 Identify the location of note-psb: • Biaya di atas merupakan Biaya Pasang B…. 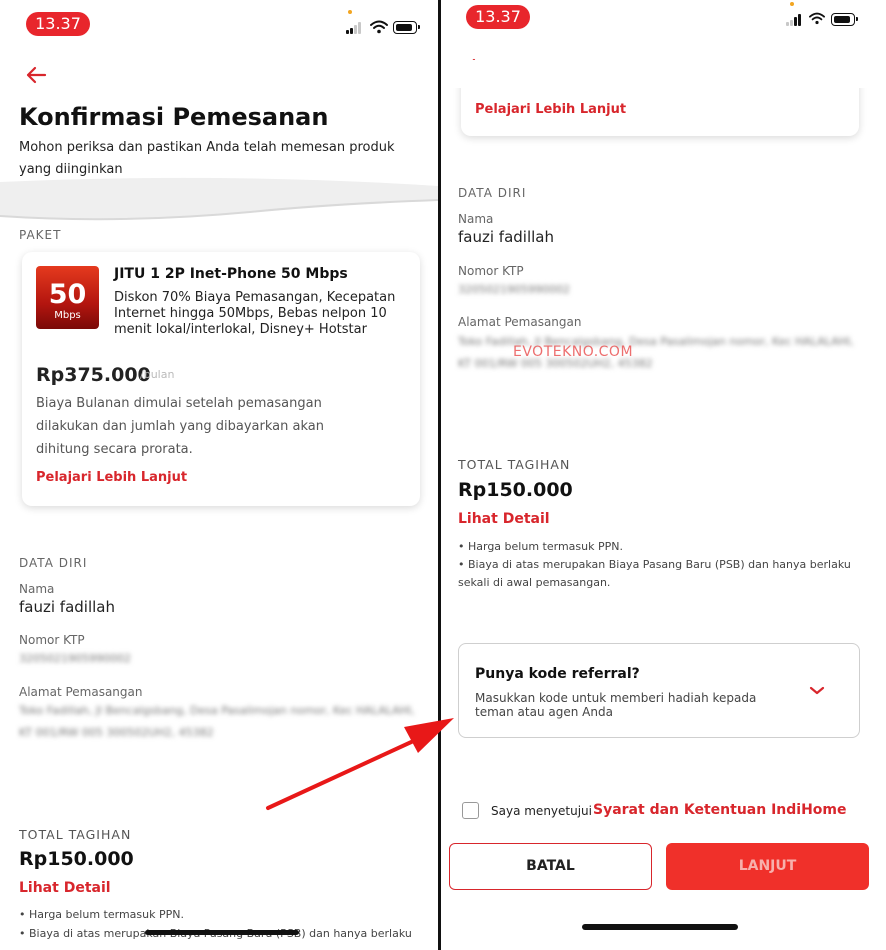
(654, 573).